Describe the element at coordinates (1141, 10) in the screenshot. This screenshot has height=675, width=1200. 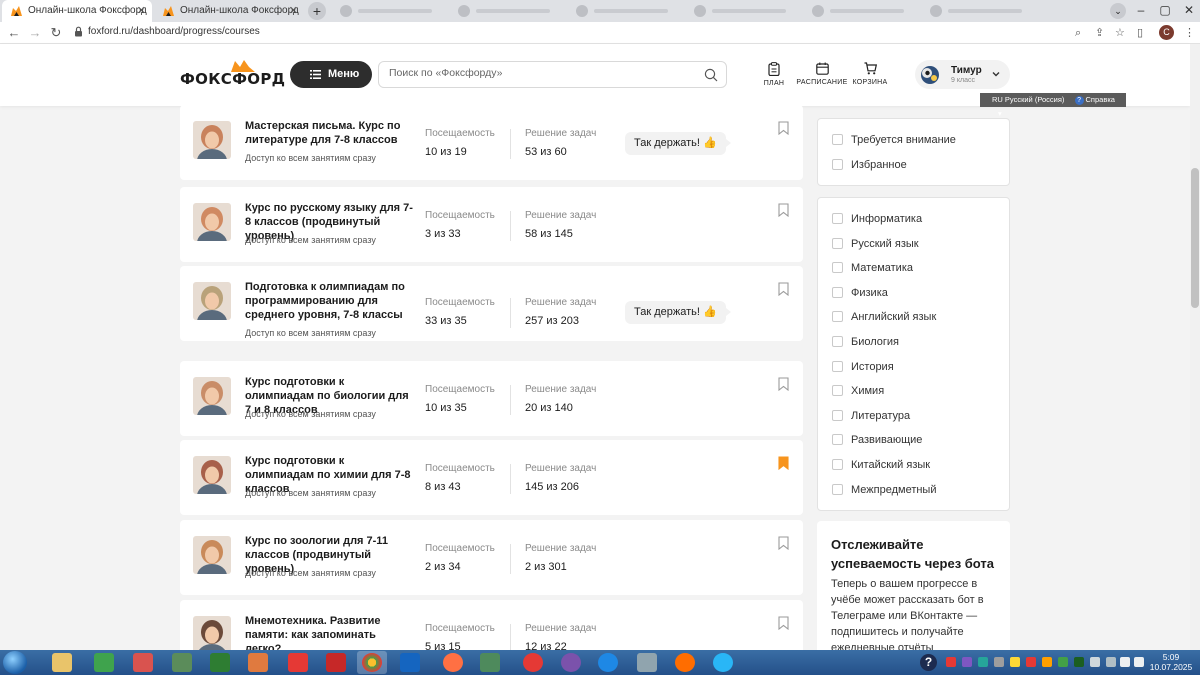
I see `minimize-icon: –` at that location.